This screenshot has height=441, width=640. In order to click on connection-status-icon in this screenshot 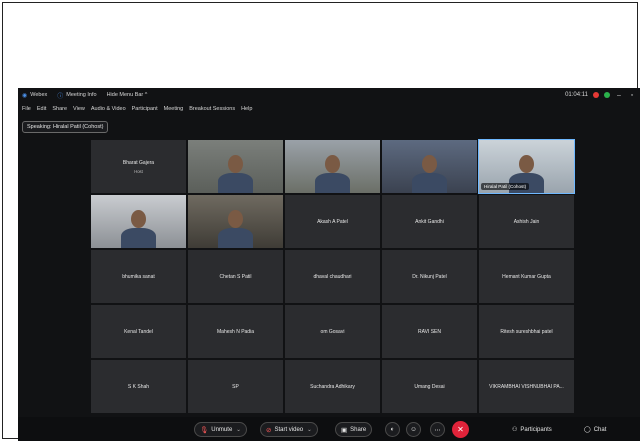, I will do `click(607, 95)`.